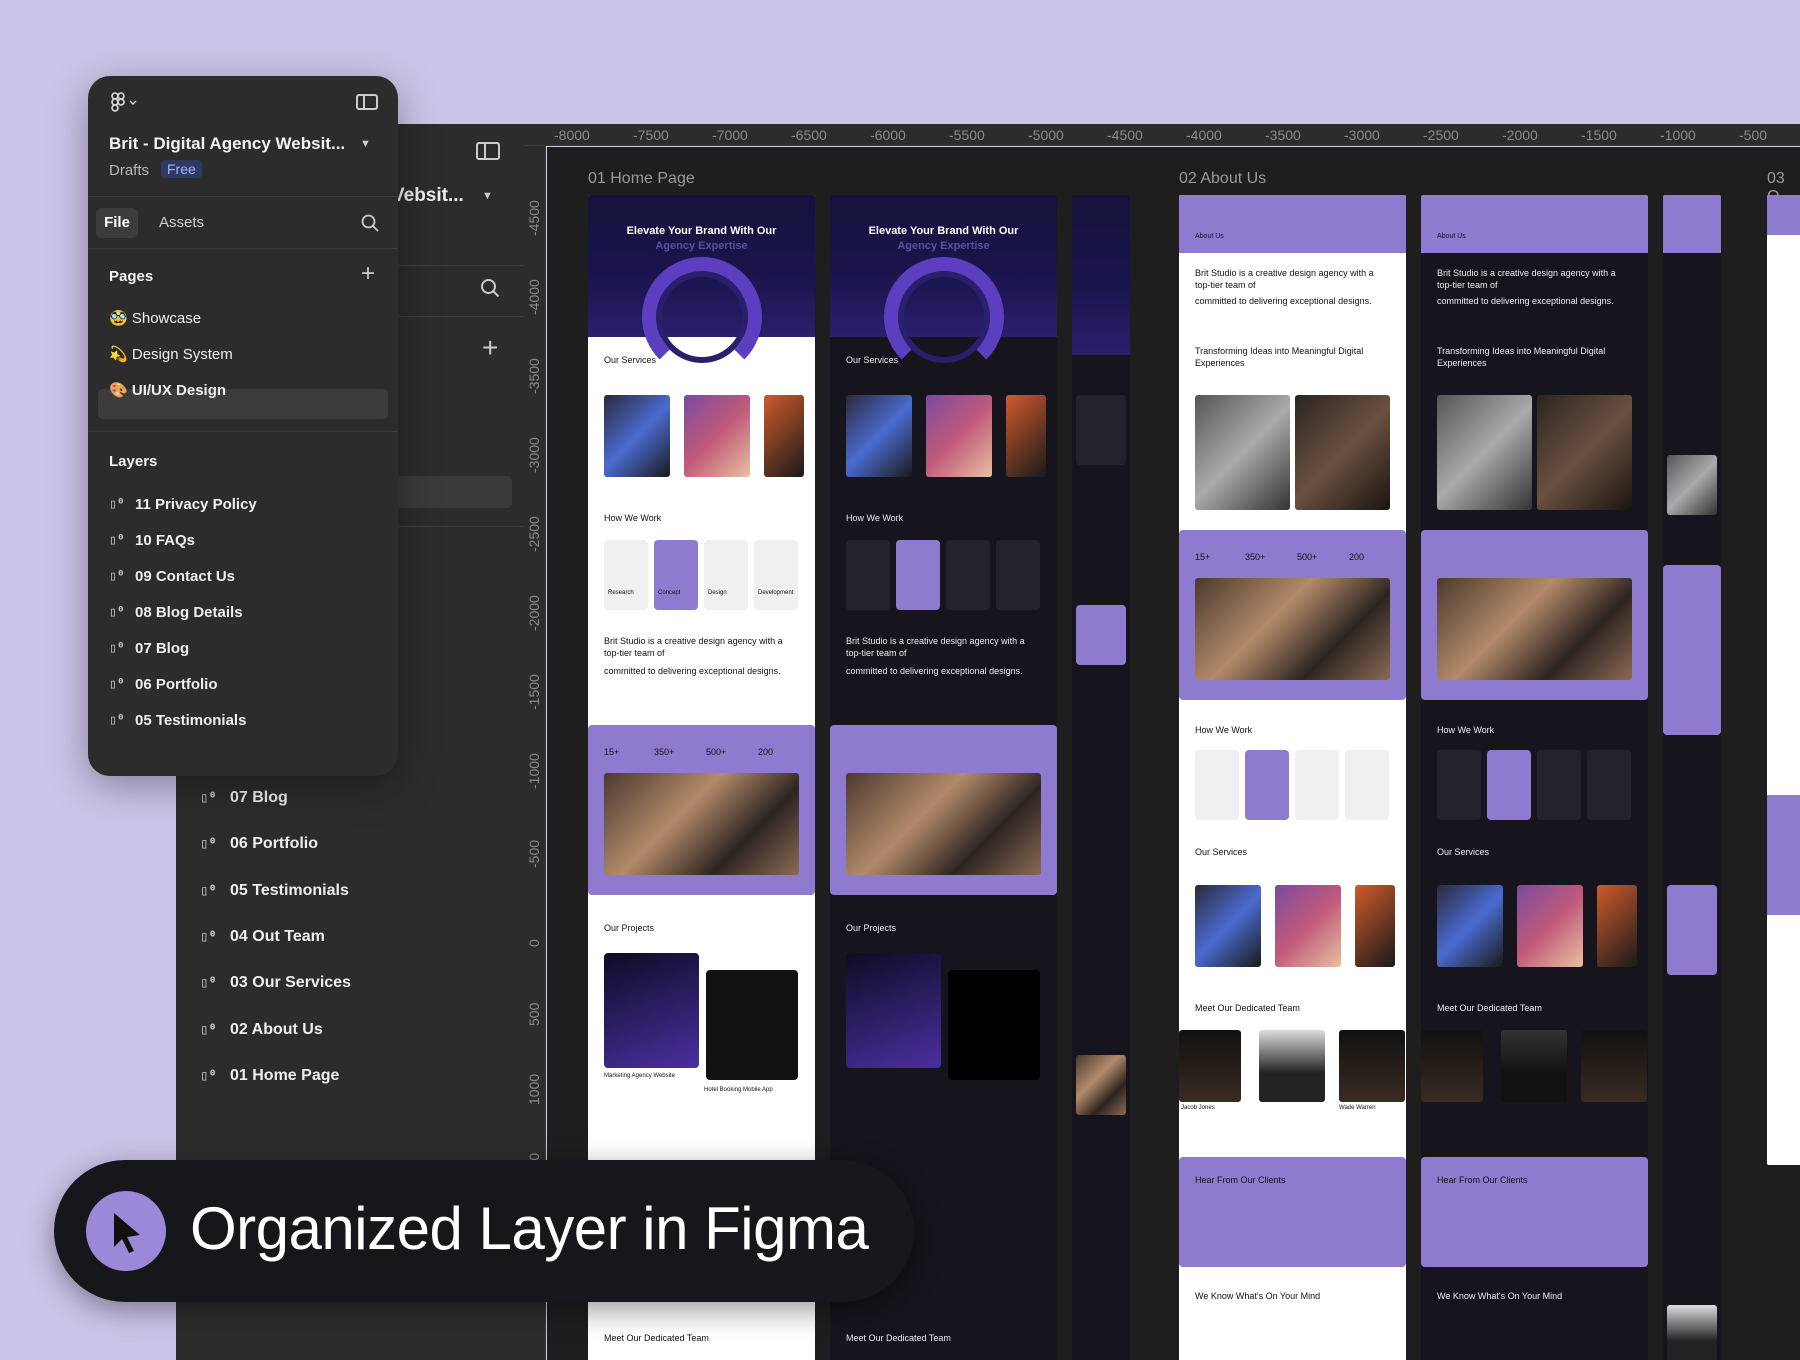 Image resolution: width=1800 pixels, height=1360 pixels. I want to click on layer-label: 02 About Us, so click(276, 1029).